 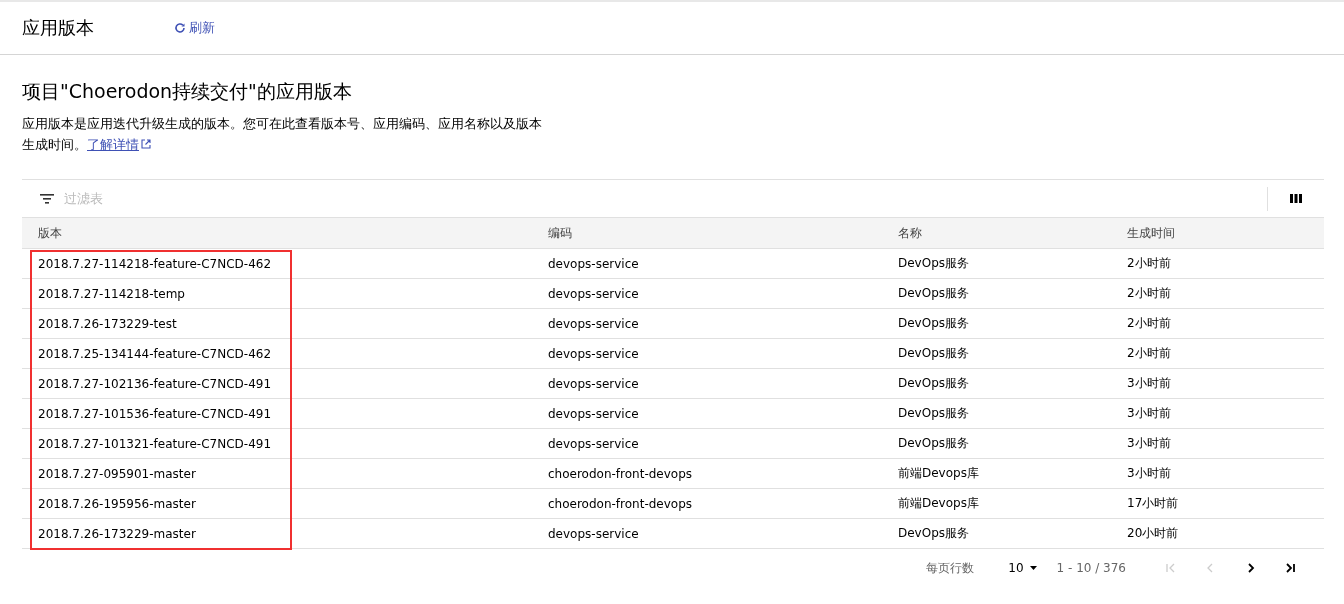 I want to click on table-cell-text: 2018.7.27-114218-feature-C7NCD-462, so click(x=155, y=263).